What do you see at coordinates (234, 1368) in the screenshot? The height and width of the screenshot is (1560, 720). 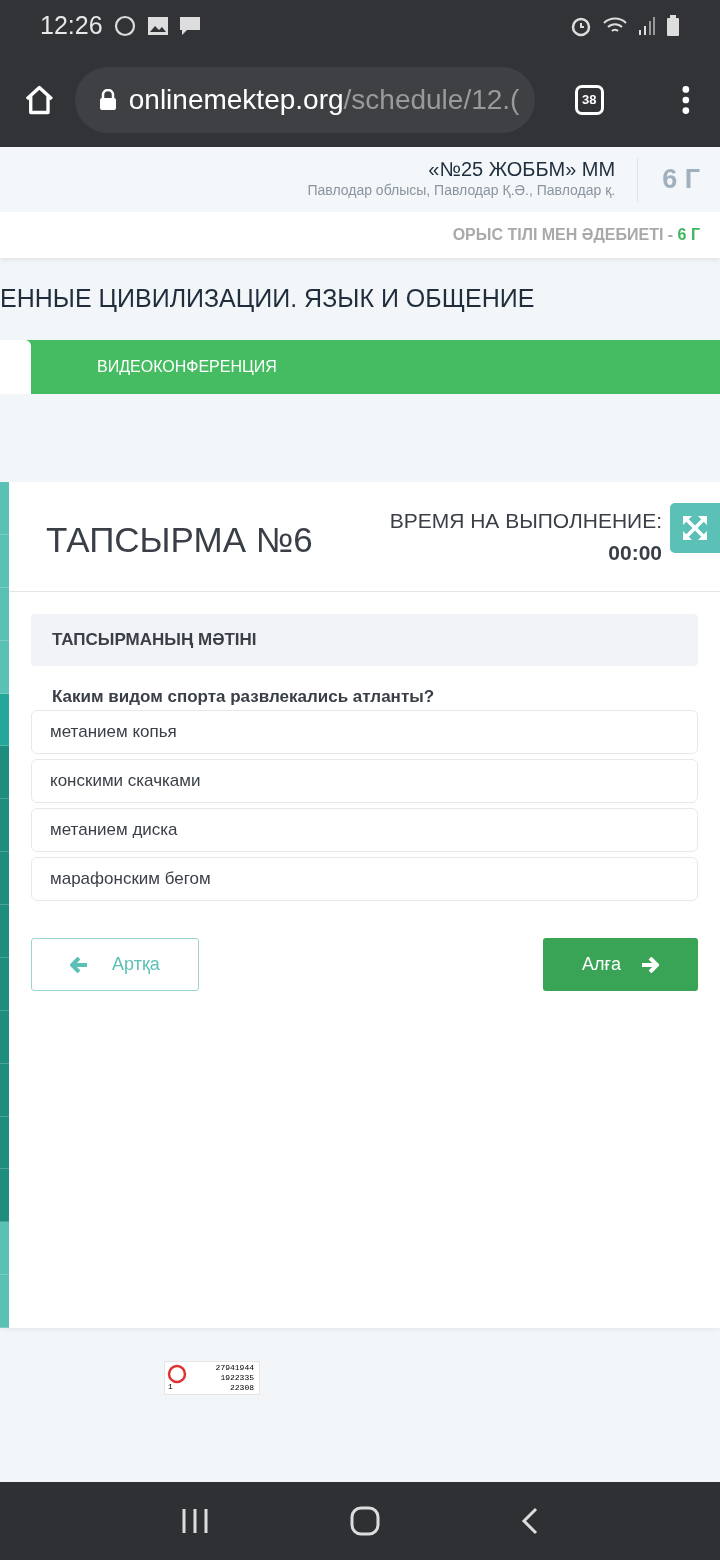 I see `counter-value: 27941944` at bounding box center [234, 1368].